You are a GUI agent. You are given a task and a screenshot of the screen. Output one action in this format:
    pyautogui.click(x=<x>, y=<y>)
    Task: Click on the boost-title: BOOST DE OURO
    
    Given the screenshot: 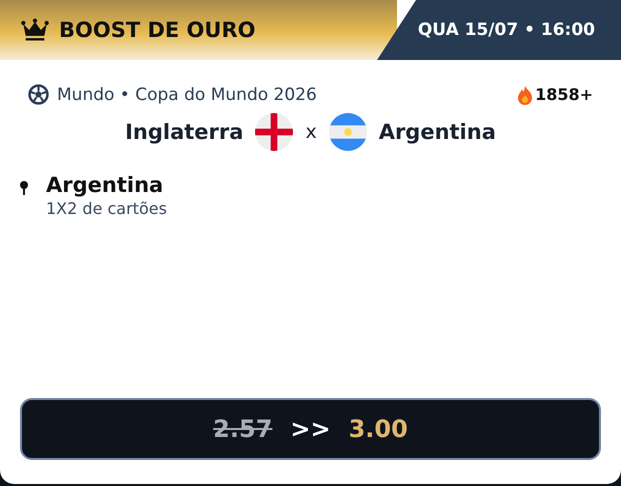 What is the action you would take?
    pyautogui.click(x=157, y=30)
    